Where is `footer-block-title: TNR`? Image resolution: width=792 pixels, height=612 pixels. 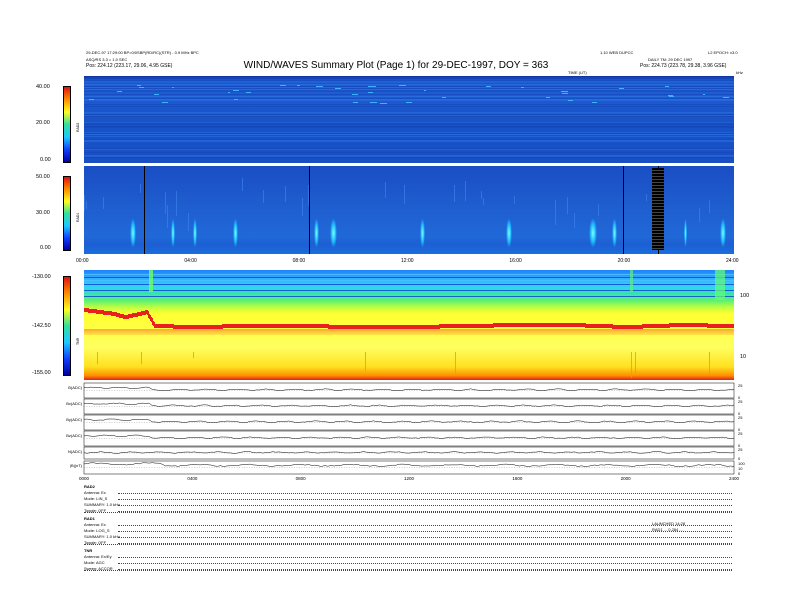 footer-block-title: TNR is located at coordinates (88, 550).